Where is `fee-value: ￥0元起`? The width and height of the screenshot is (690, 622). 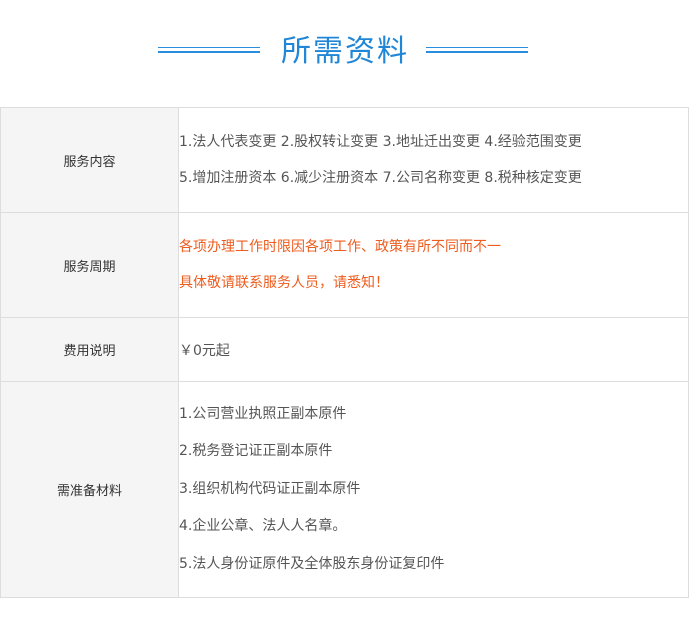 fee-value: ￥0元起 is located at coordinates (204, 350).